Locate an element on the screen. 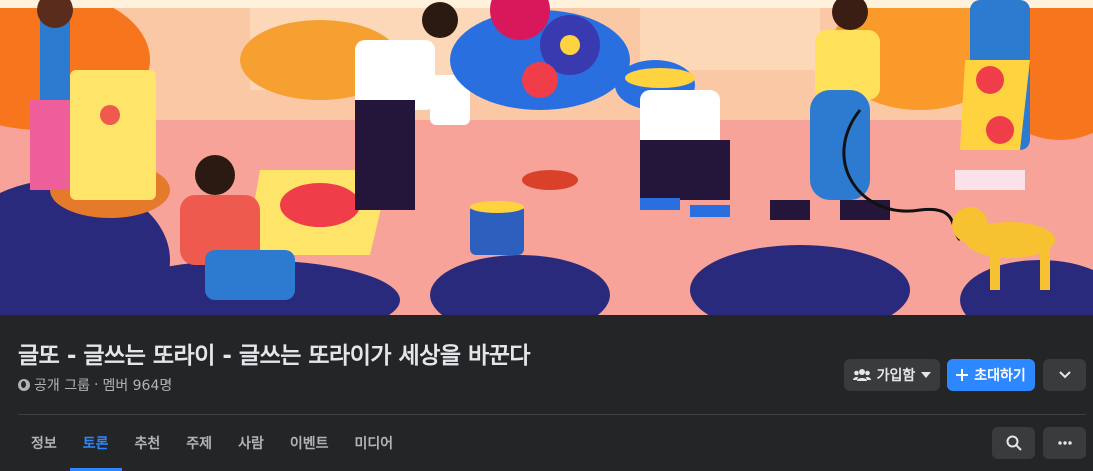 This screenshot has width=1093, height=471. globe-icon is located at coordinates (24, 385).